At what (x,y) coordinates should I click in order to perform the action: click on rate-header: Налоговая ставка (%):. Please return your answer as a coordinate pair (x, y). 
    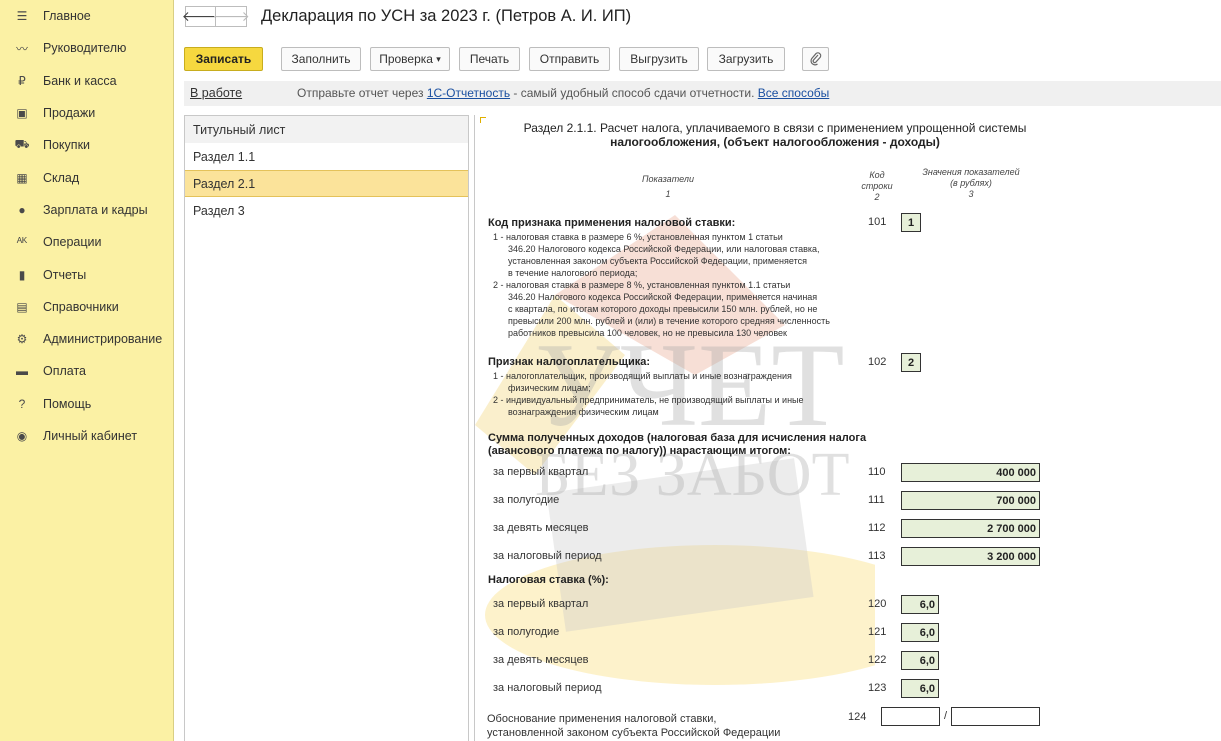
    Looking at the image, I should click on (548, 580).